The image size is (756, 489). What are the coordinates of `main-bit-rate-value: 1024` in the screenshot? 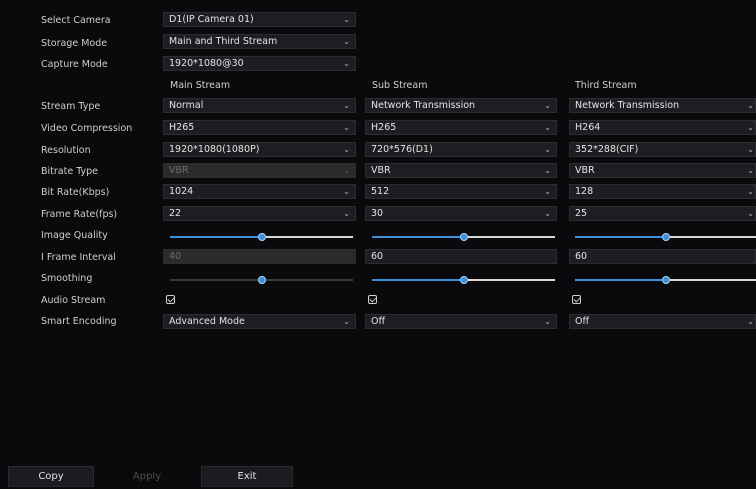 It's located at (181, 191).